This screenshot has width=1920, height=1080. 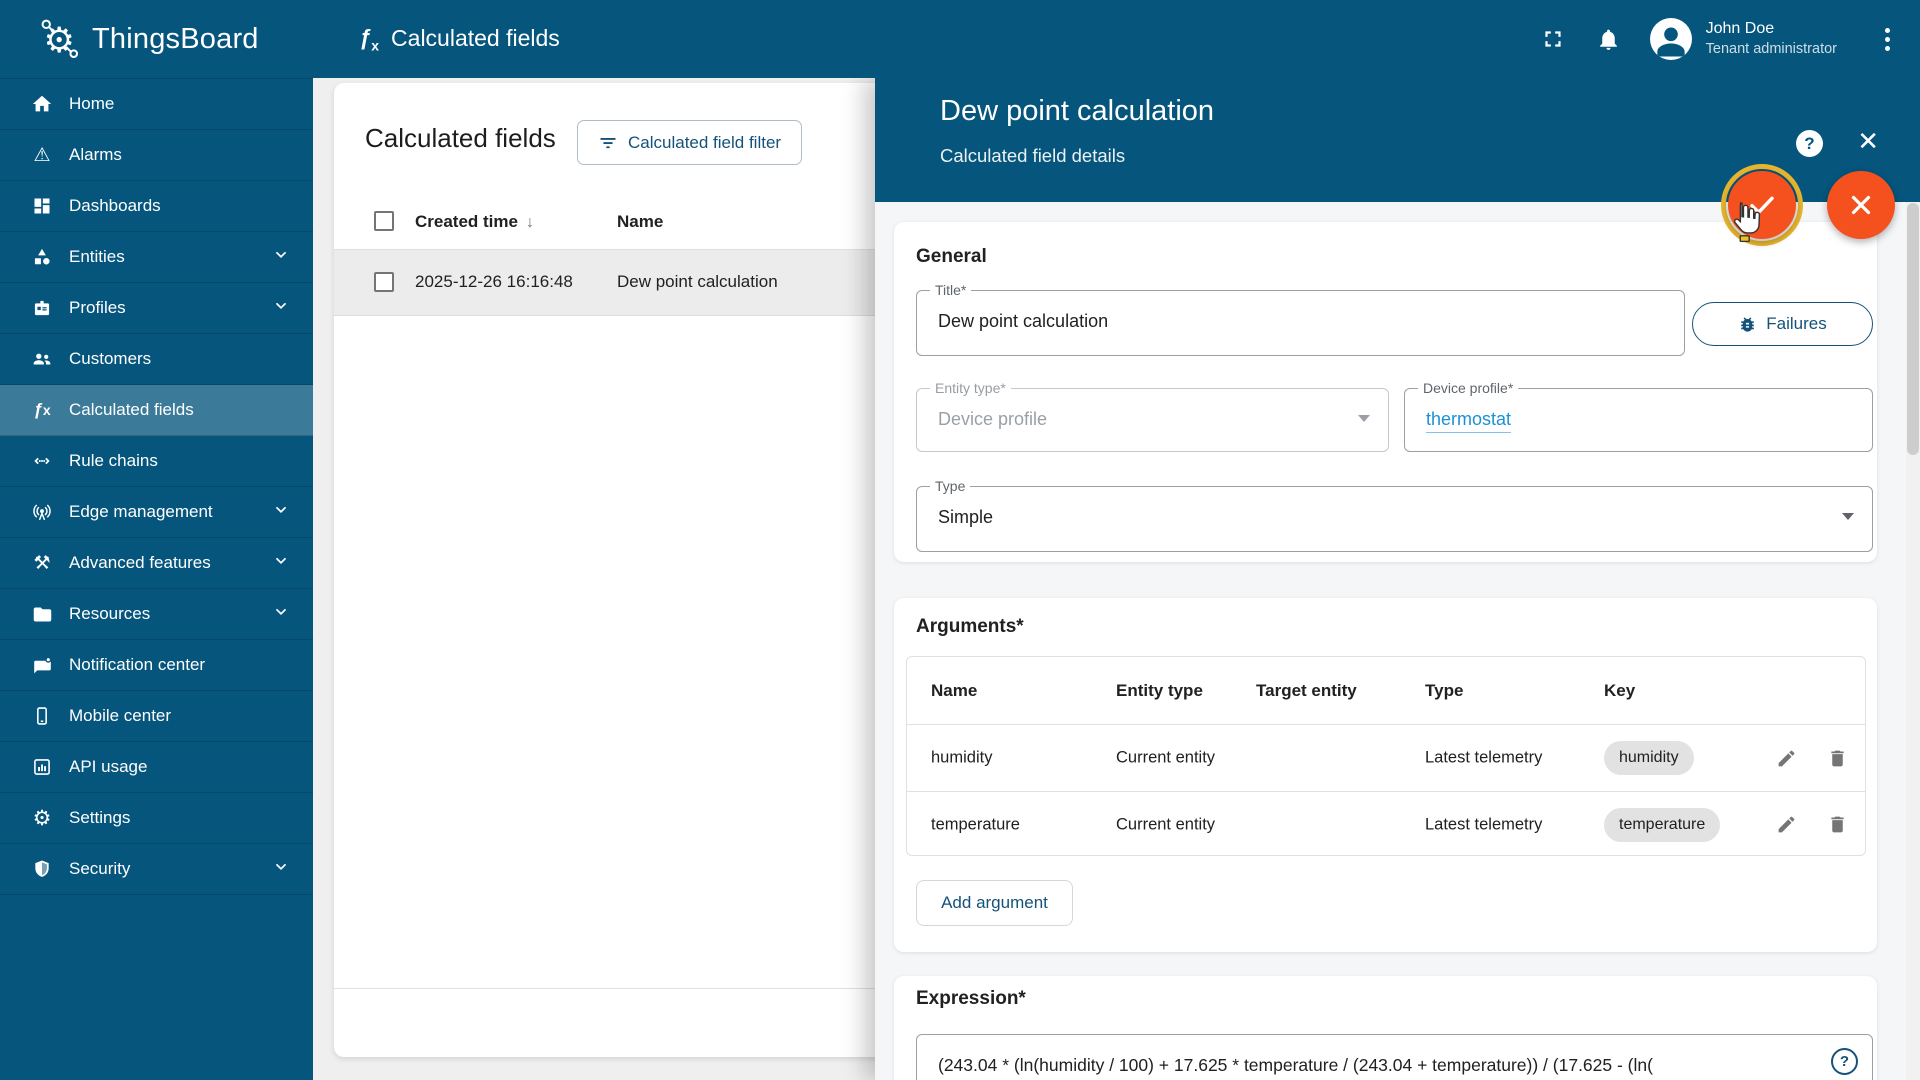 I want to click on api-usage-icon, so click(x=42, y=767).